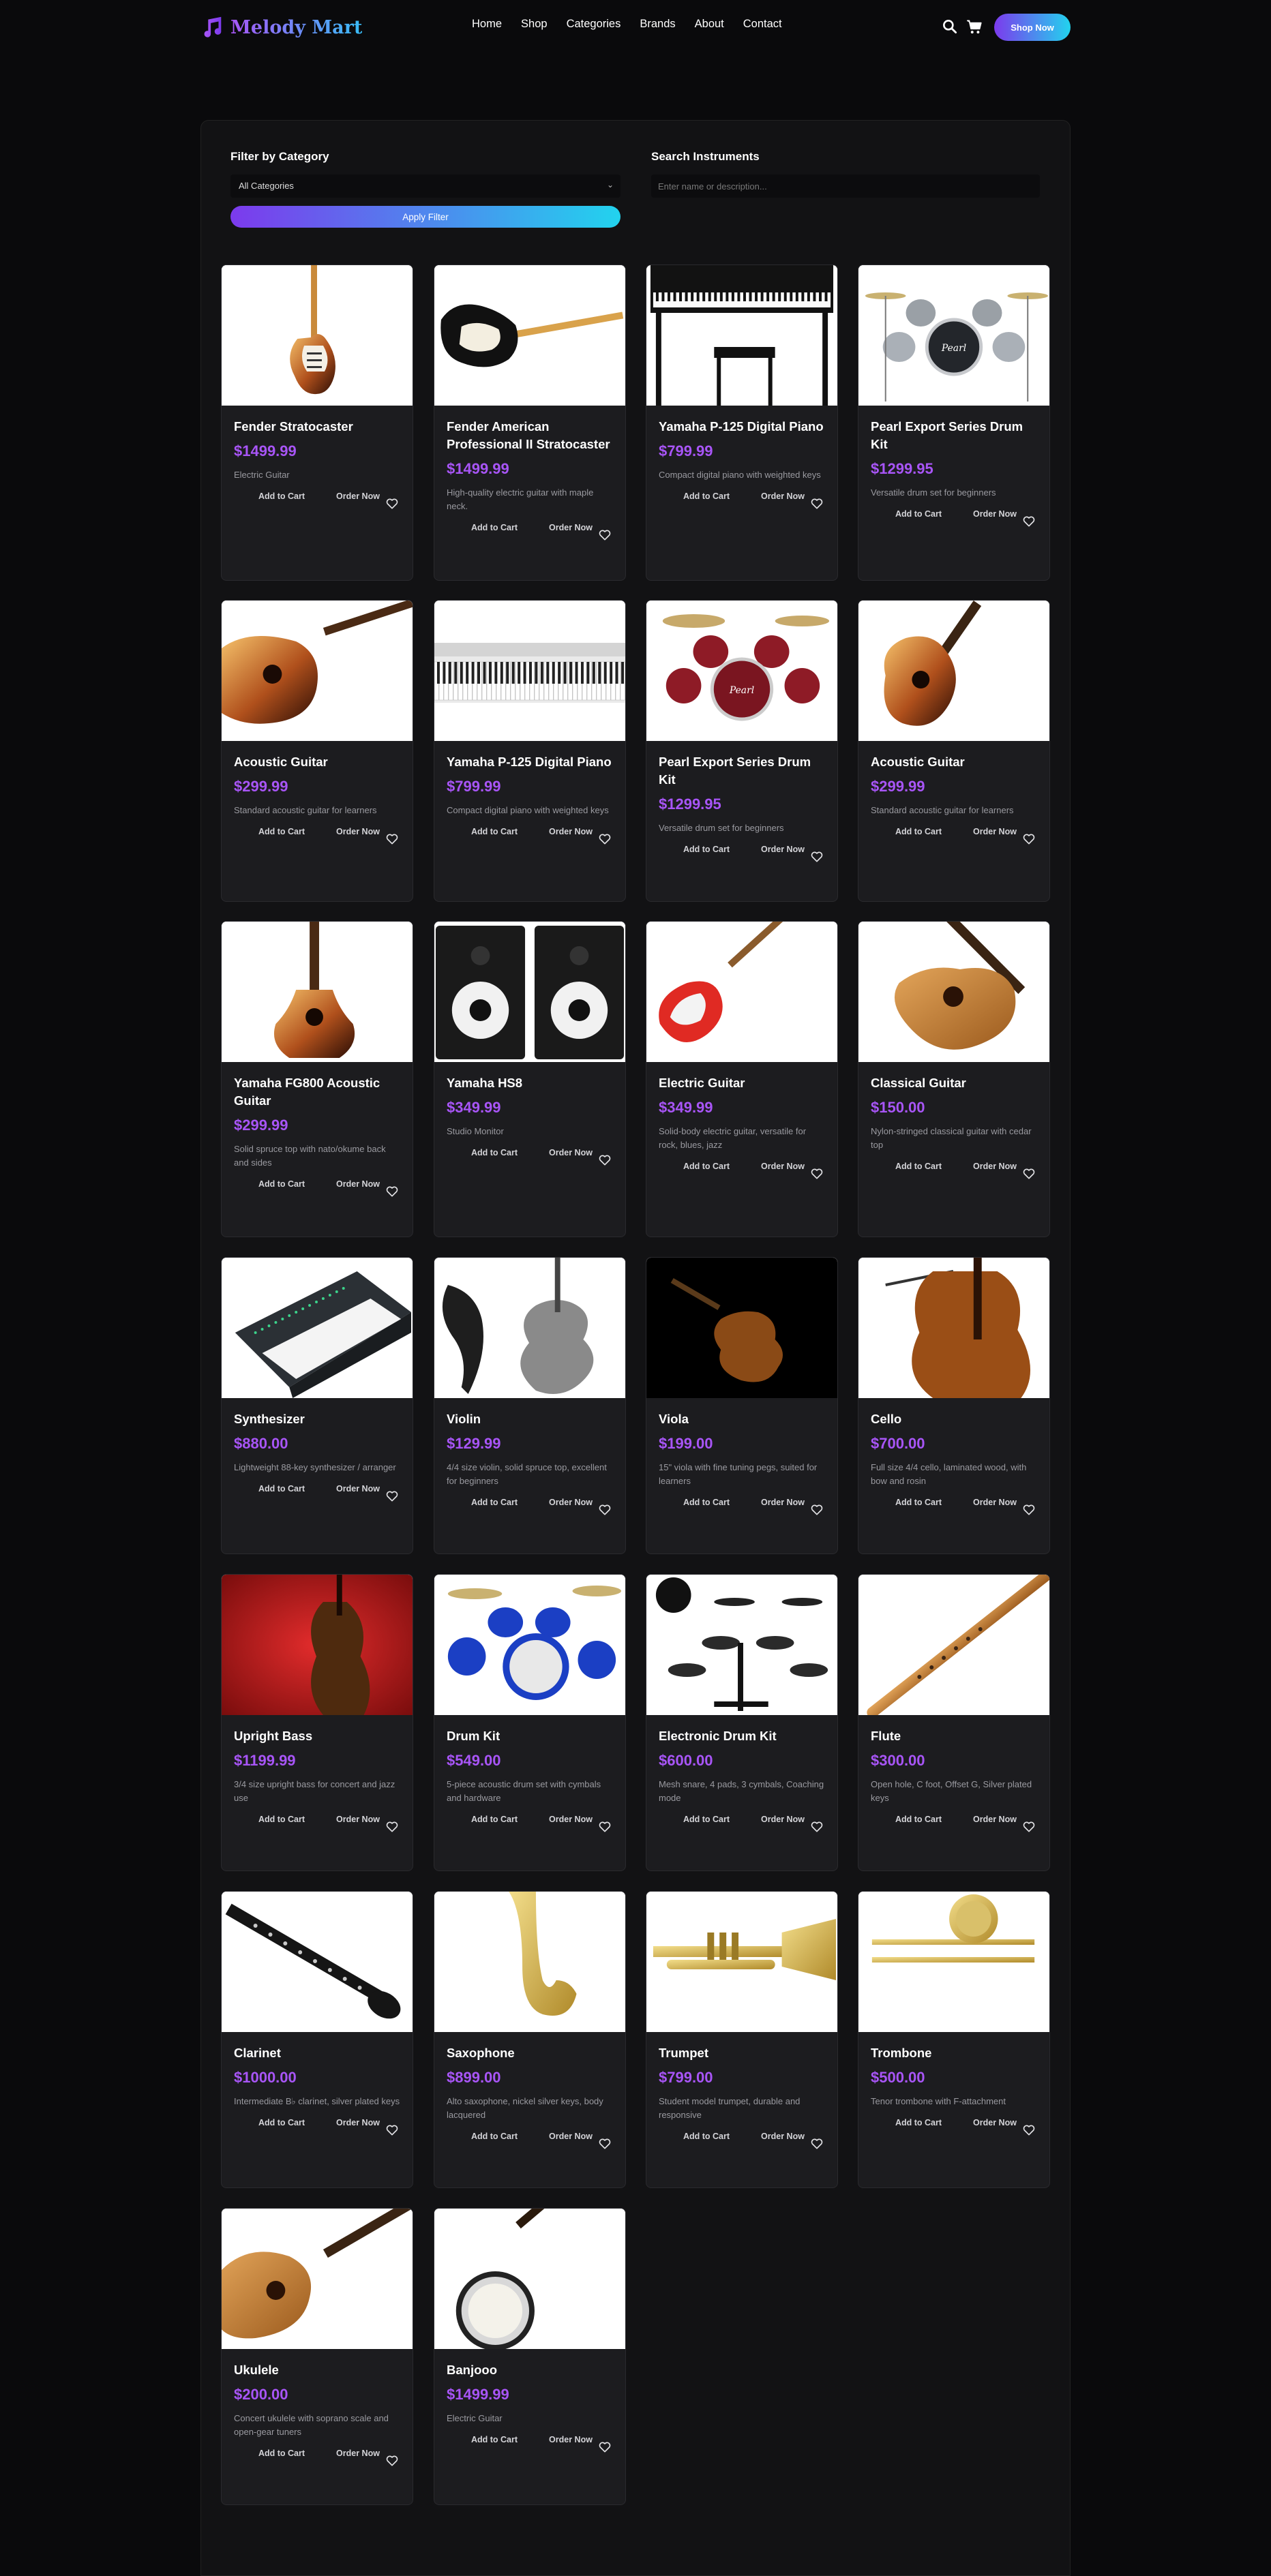 Image resolution: width=1271 pixels, height=2576 pixels. What do you see at coordinates (762, 25) in the screenshot?
I see `nav-link-contact: Contact` at bounding box center [762, 25].